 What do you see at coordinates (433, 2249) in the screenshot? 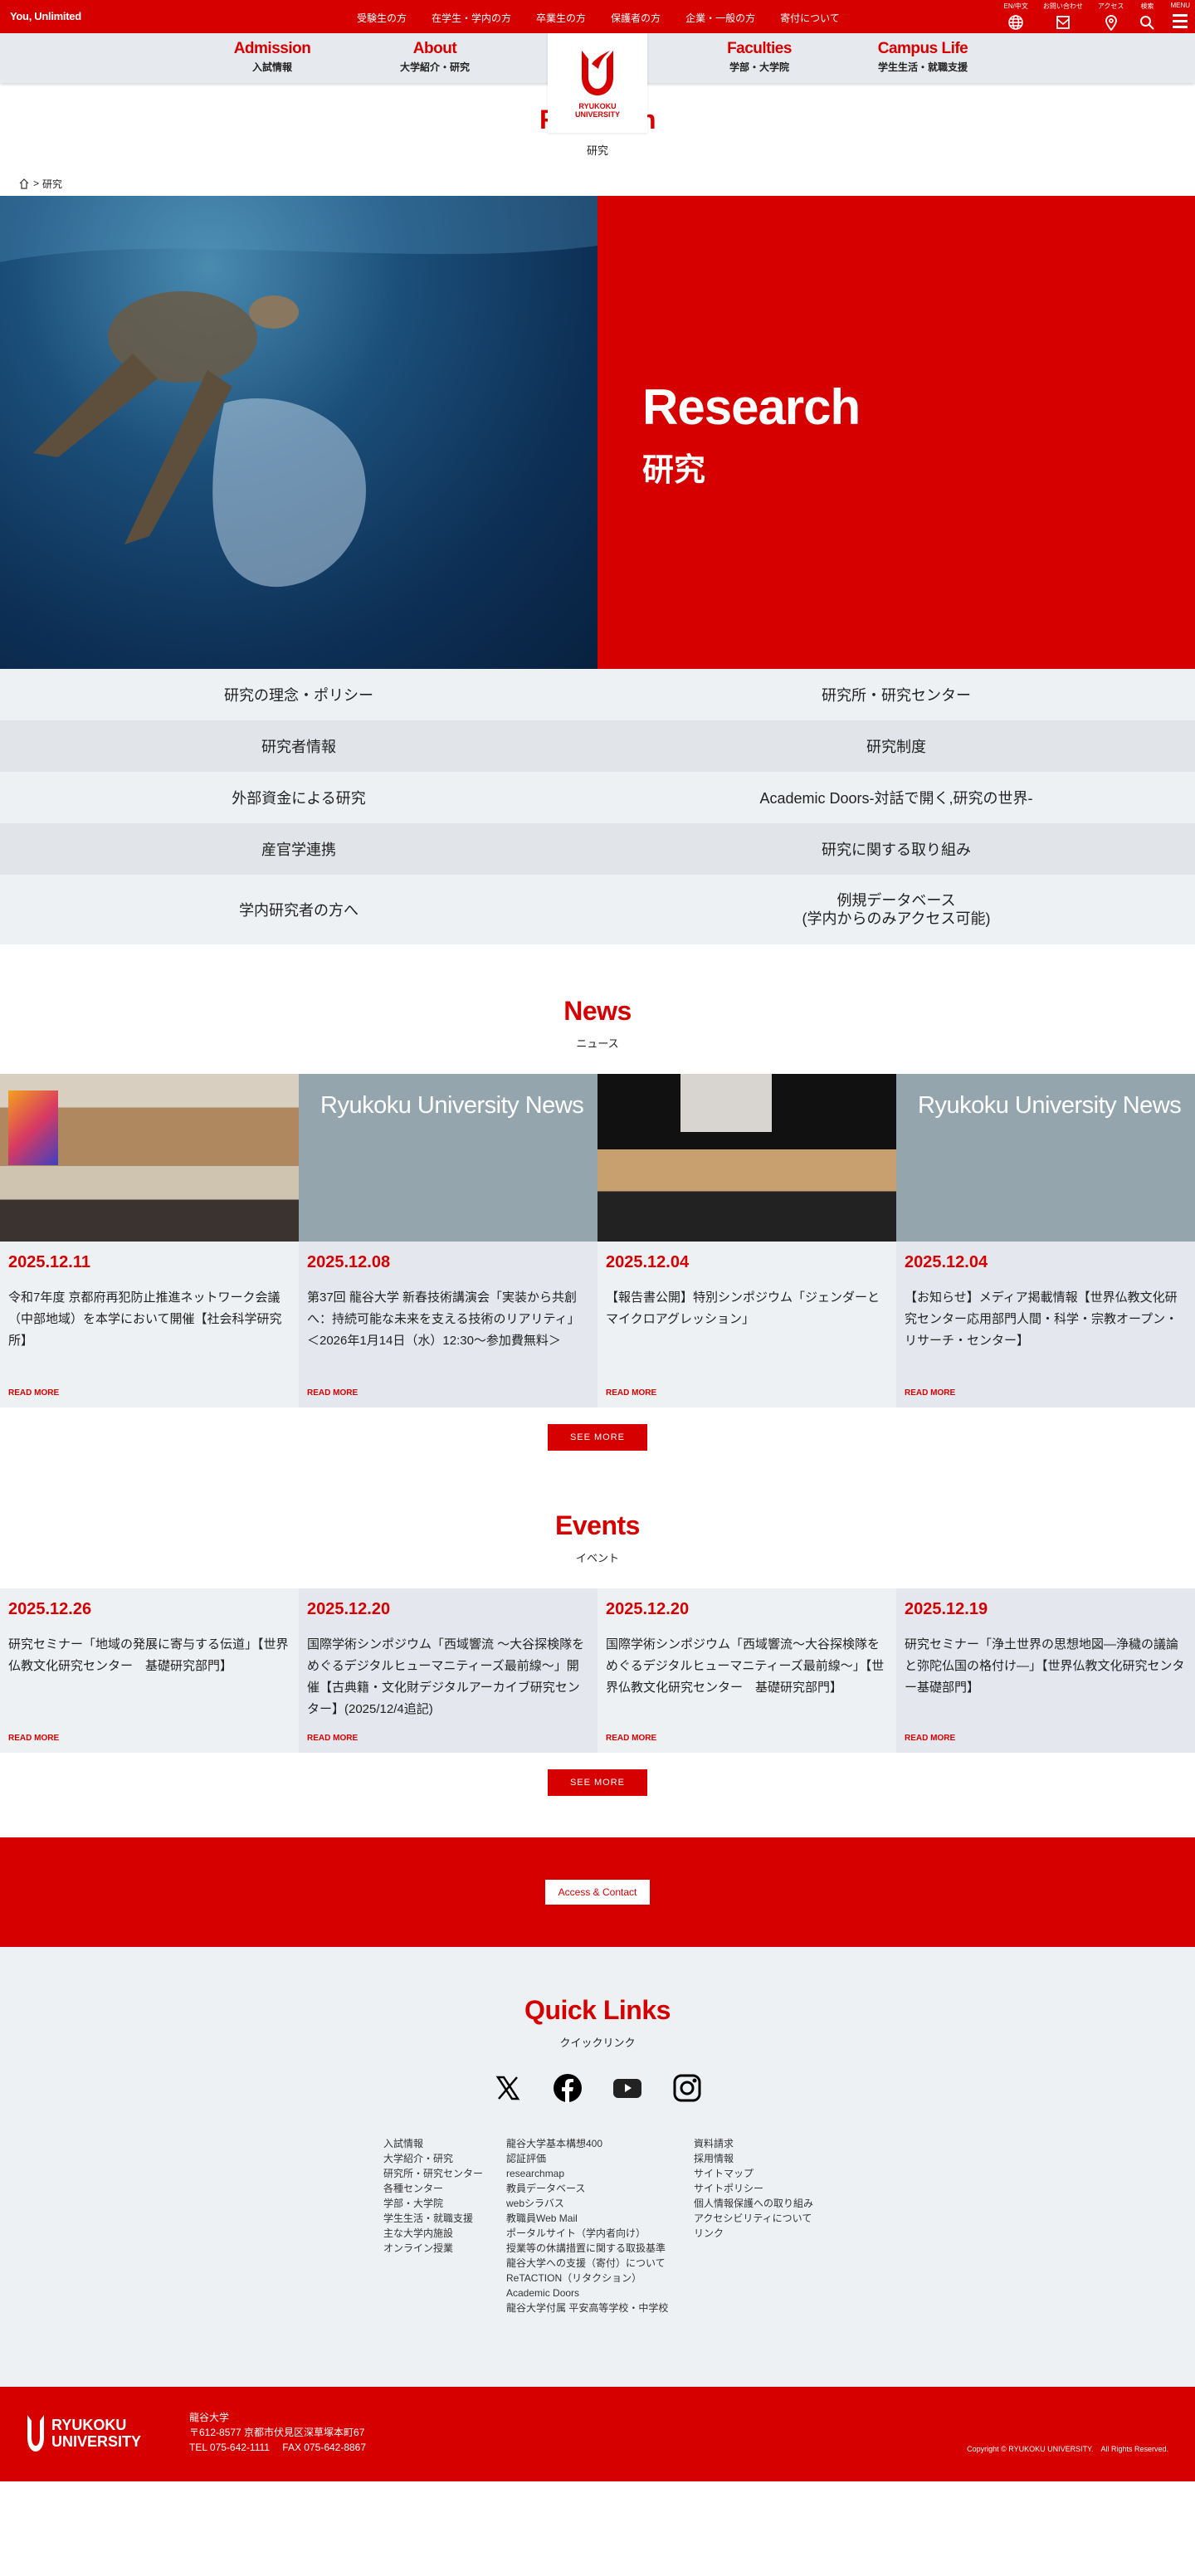
I see `quick-link: オンライン授業` at bounding box center [433, 2249].